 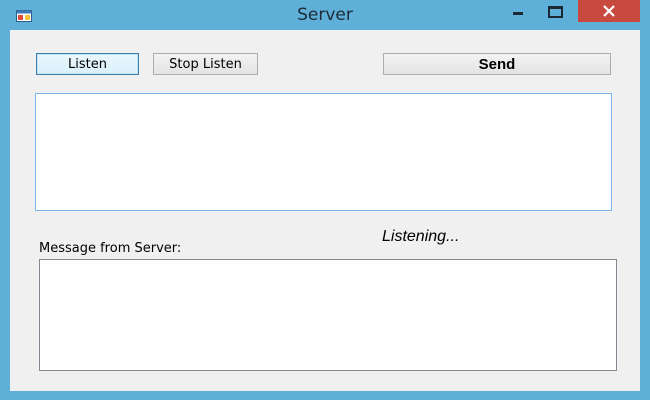 I want to click on close-icon, so click(x=609, y=11).